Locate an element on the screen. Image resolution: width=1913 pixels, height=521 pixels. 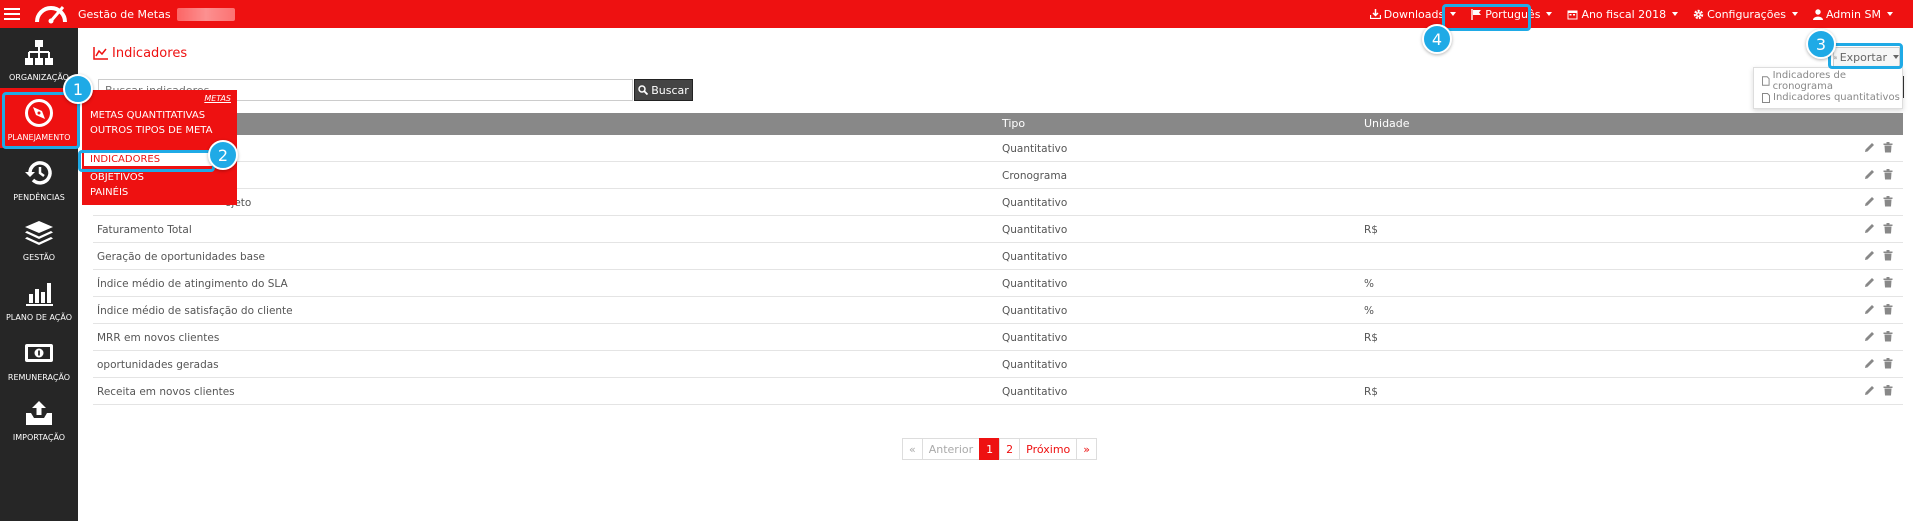
settings-menu: Configurações is located at coordinates (1745, 14).